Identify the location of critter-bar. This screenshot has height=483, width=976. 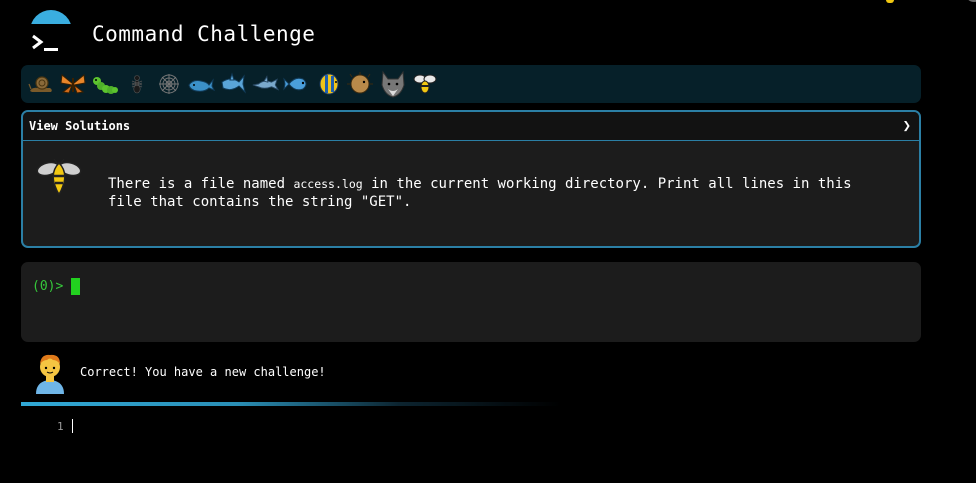
(471, 84).